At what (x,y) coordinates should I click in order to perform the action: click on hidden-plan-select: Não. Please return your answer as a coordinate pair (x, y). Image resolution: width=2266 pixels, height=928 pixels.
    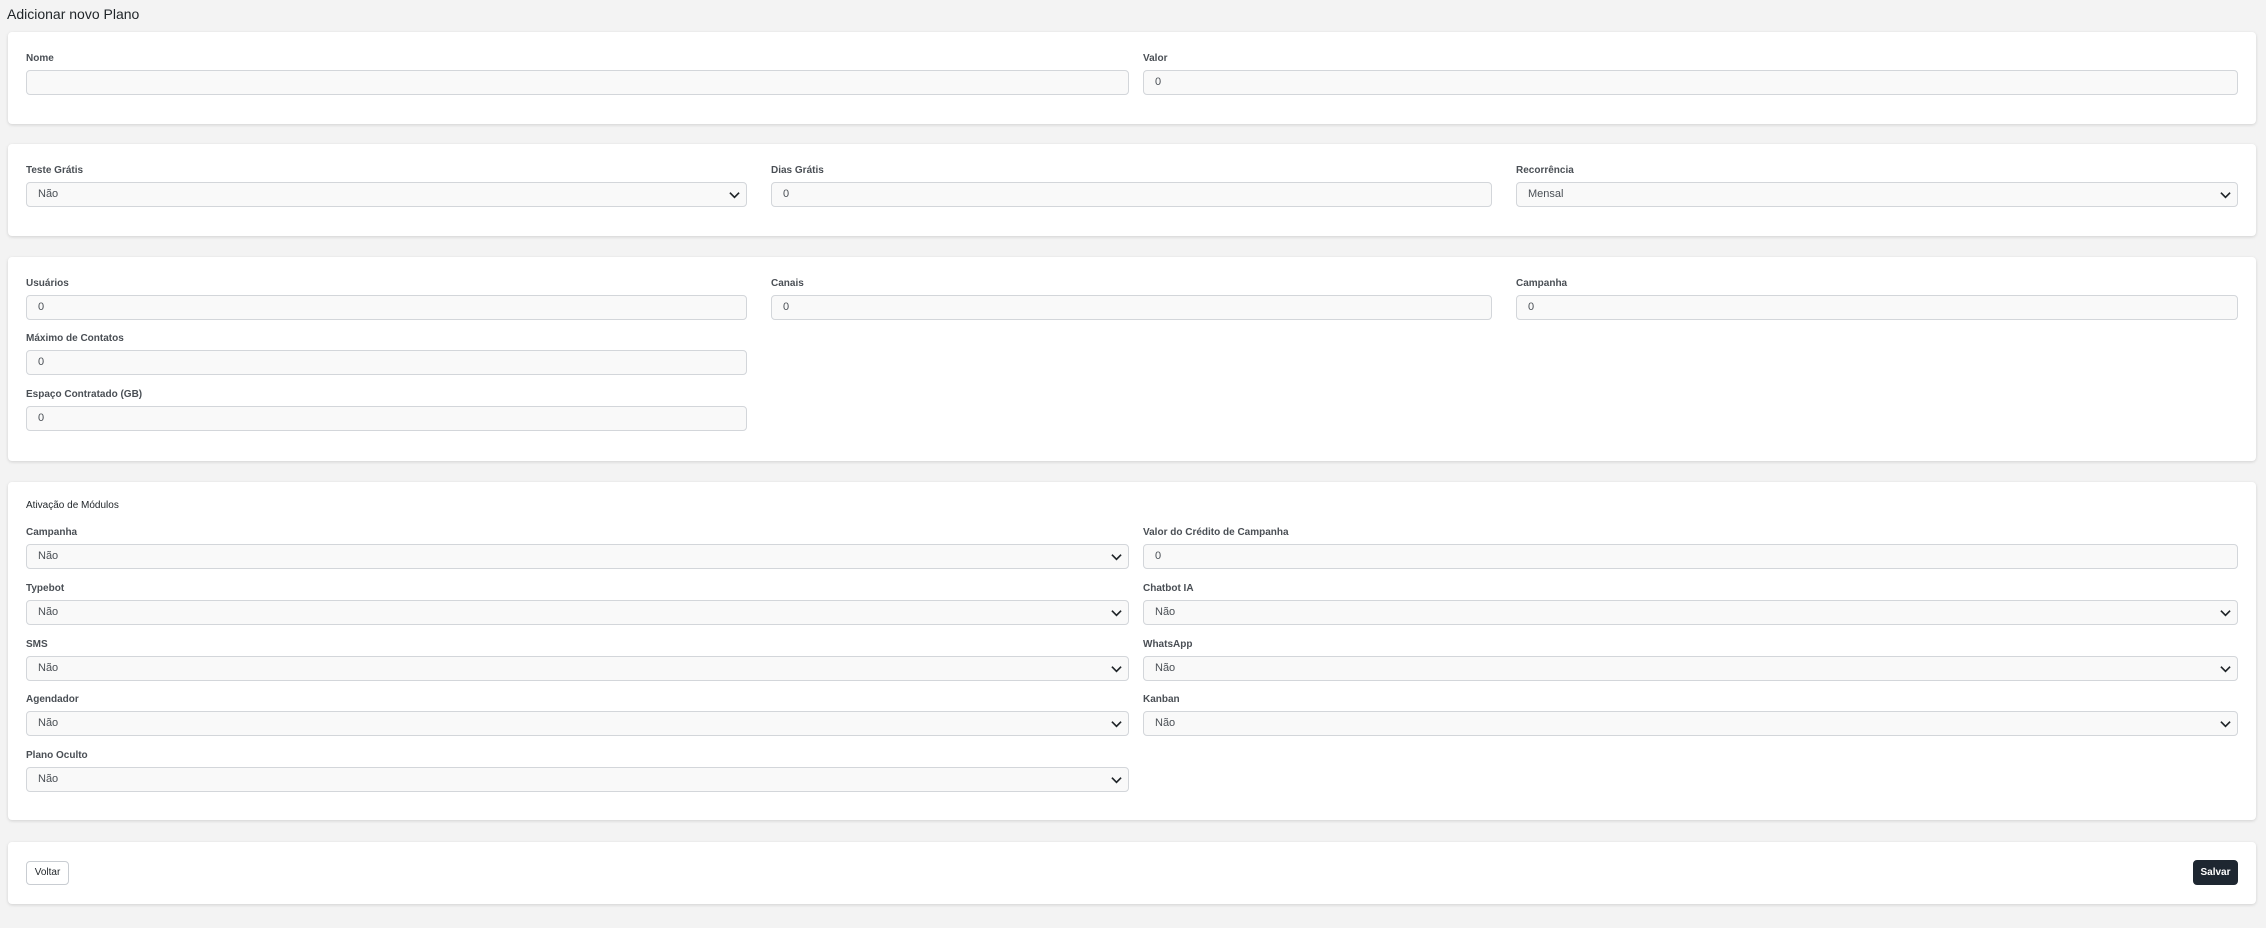
    Looking at the image, I should click on (577, 779).